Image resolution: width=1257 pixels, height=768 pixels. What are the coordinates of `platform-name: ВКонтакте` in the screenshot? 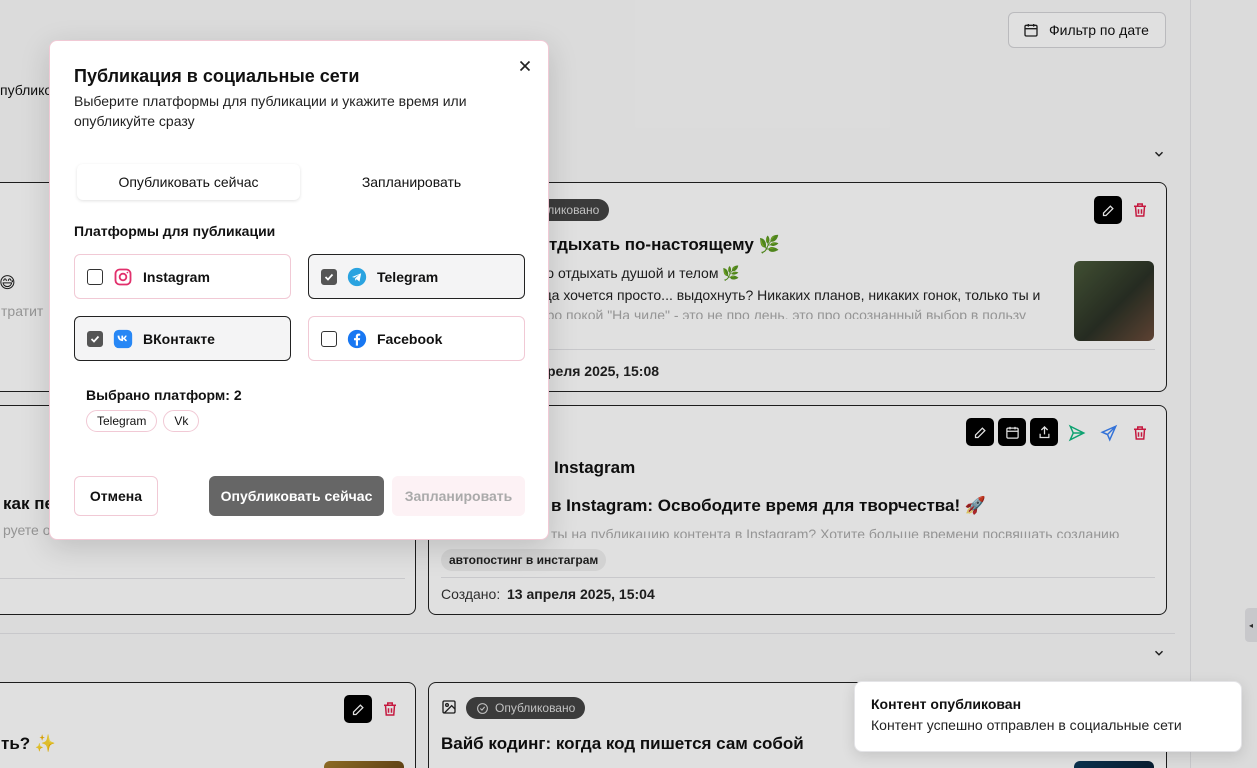 It's located at (179, 338).